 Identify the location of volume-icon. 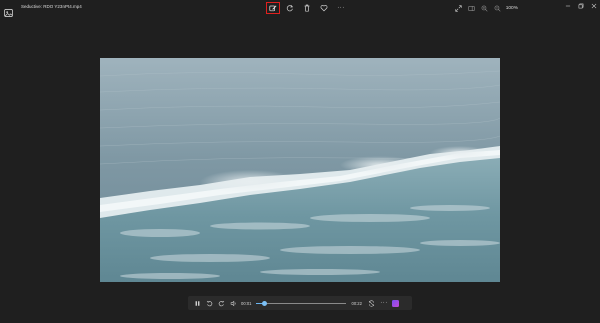
(233, 303).